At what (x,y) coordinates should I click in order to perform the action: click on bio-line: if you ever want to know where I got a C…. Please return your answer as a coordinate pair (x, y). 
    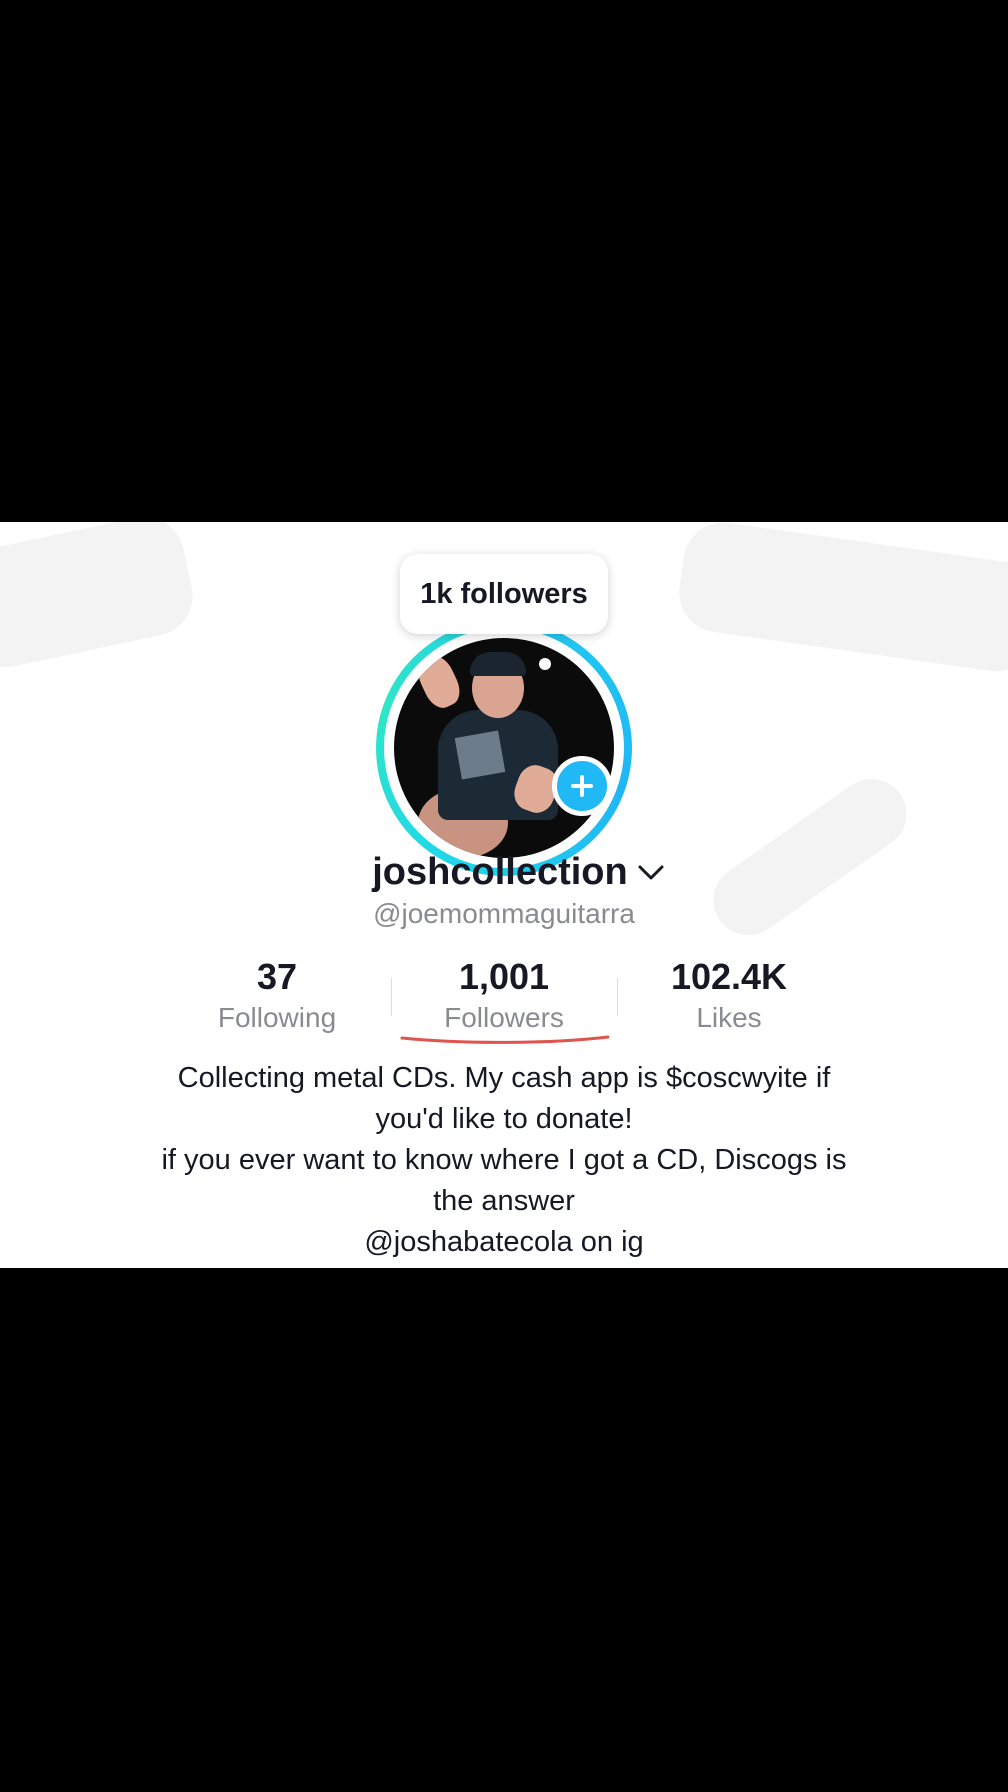
    Looking at the image, I should click on (504, 1160).